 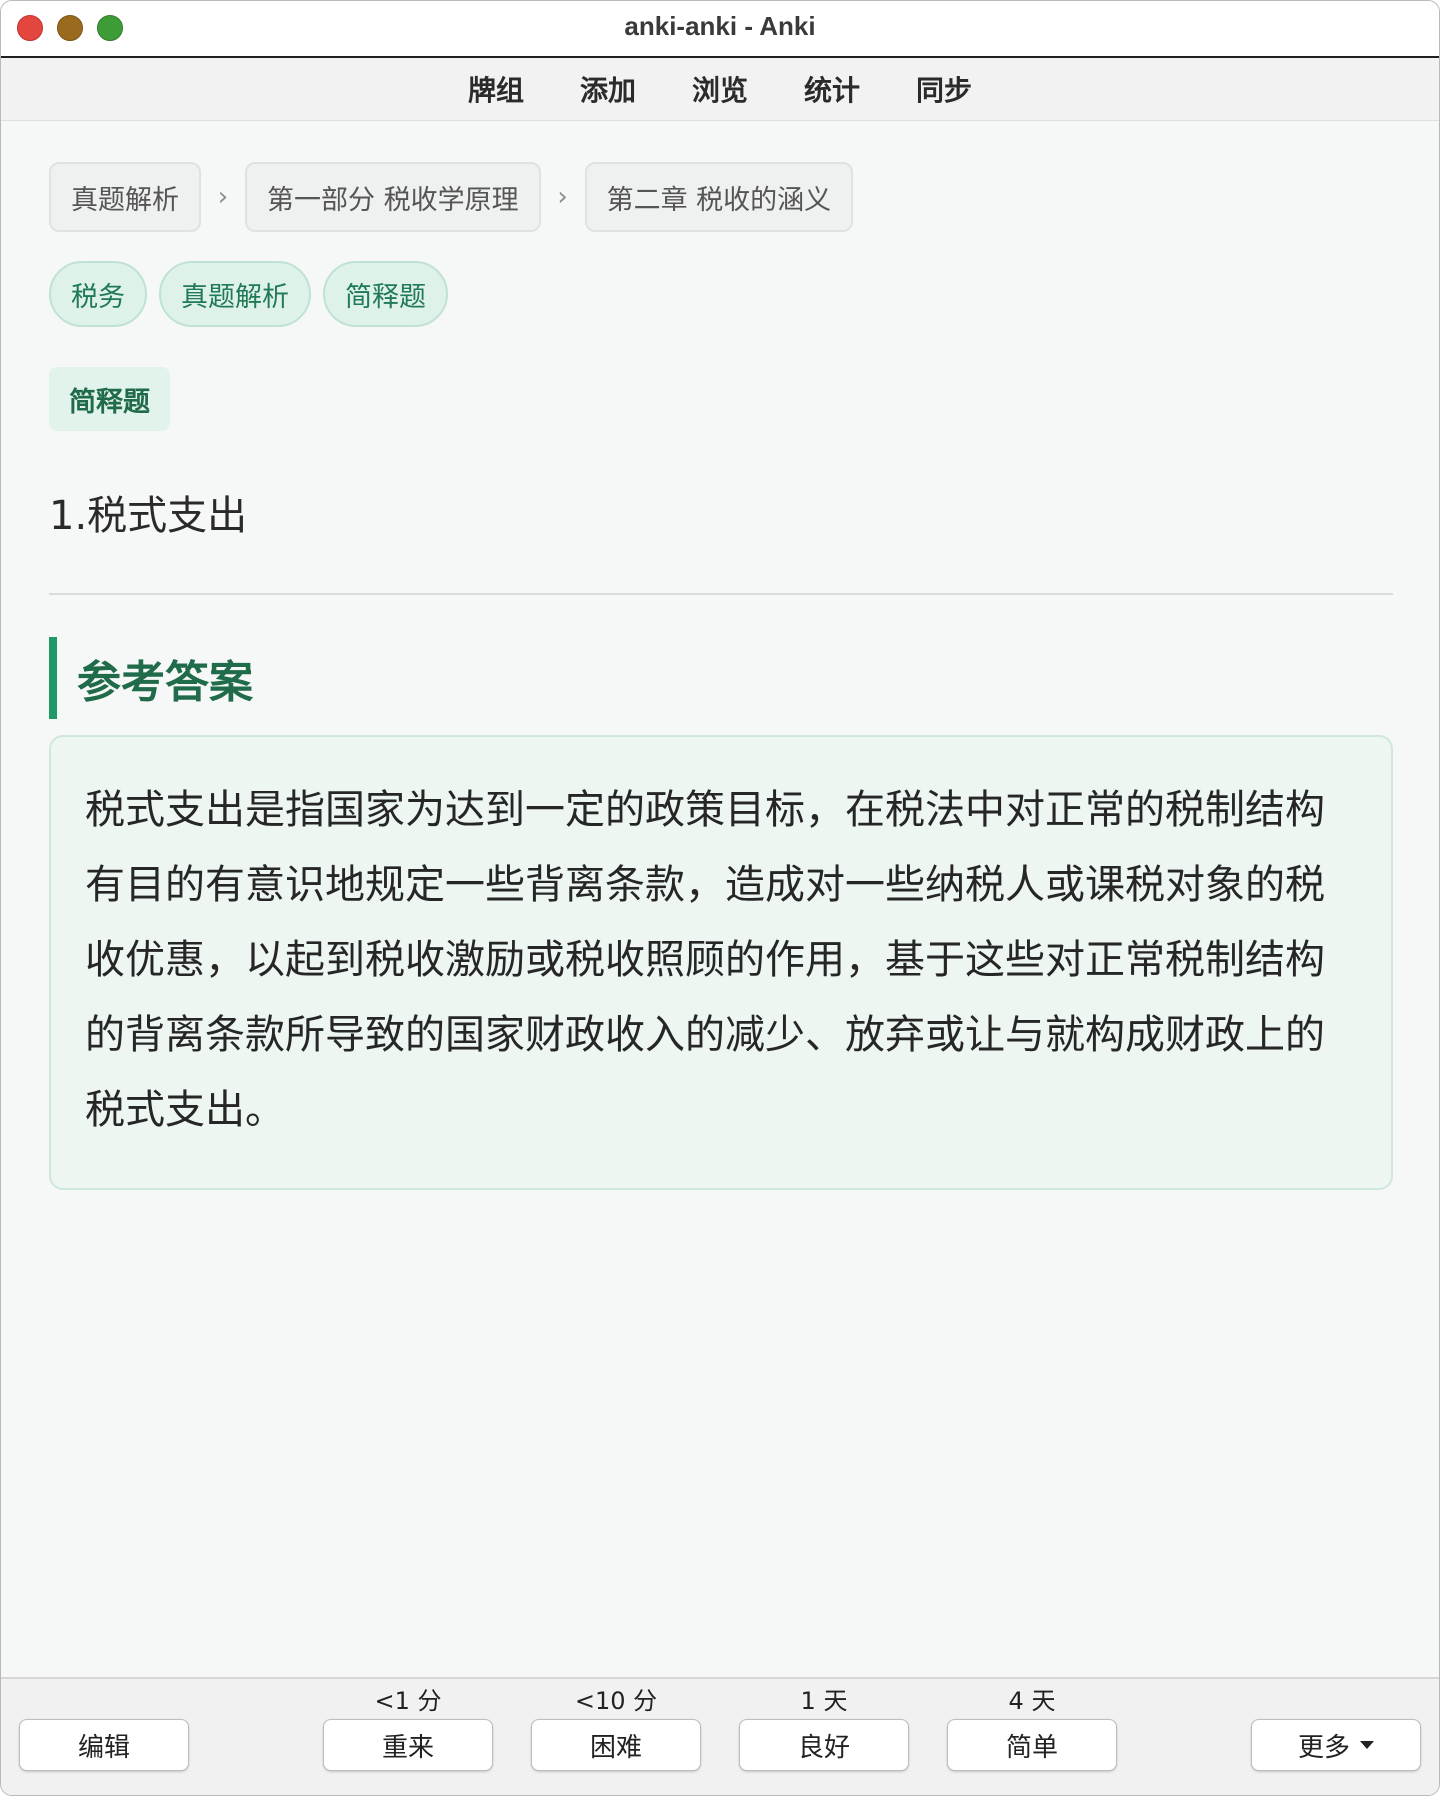 I want to click on menu-decks: 牌组, so click(x=496, y=89).